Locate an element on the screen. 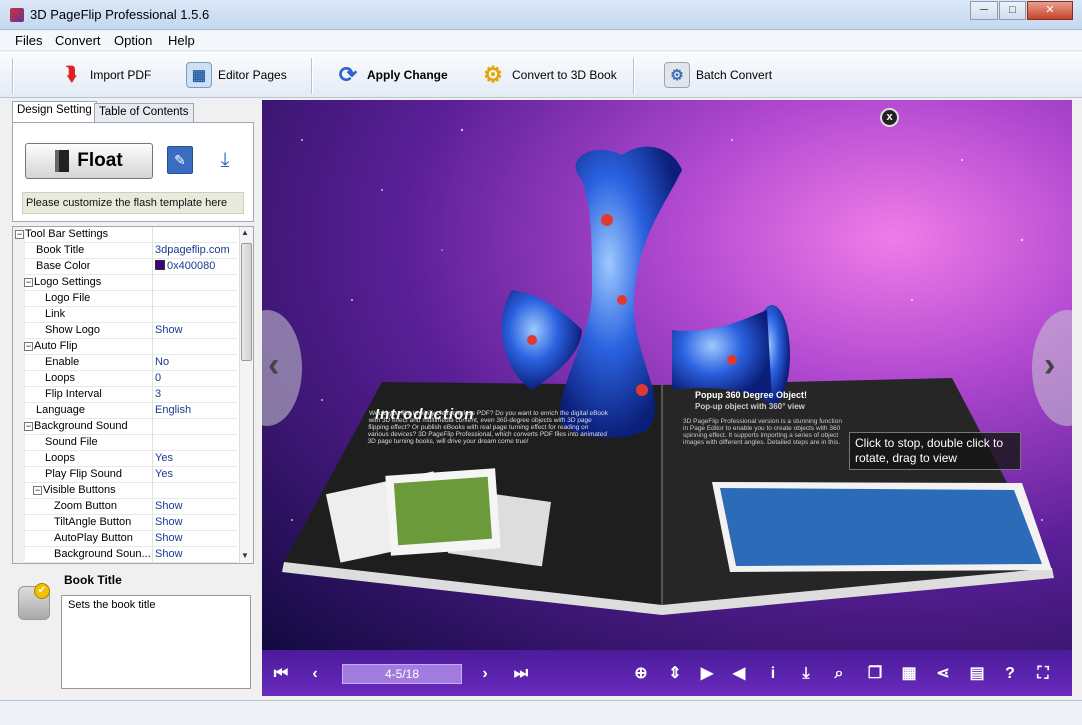 The width and height of the screenshot is (1082, 725). row-gutter is located at coordinates (19, 523).